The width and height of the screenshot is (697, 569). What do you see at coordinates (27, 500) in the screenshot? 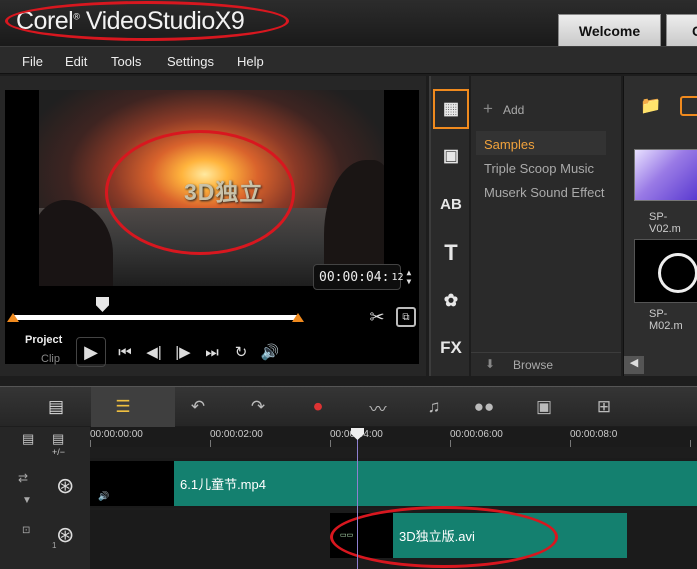
I see `collapse-icon: ▼` at bounding box center [27, 500].